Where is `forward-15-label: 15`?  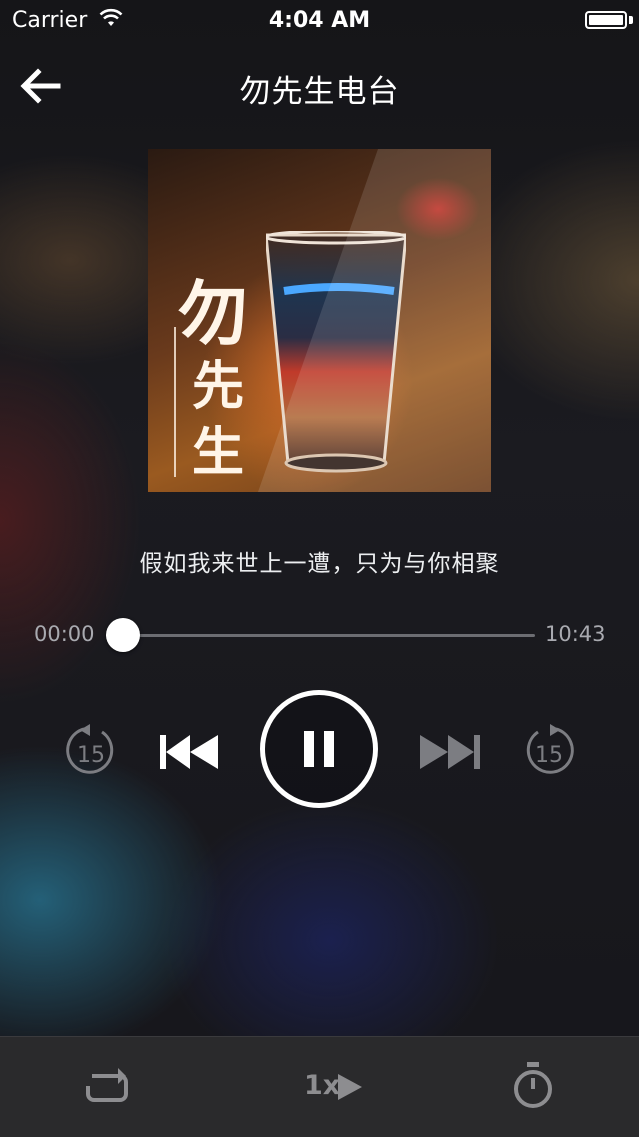 forward-15-label: 15 is located at coordinates (549, 755).